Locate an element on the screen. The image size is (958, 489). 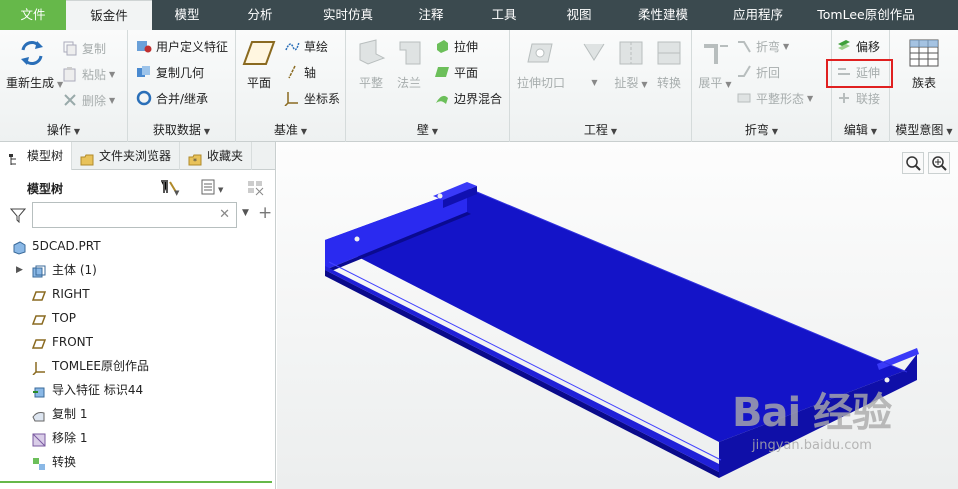
tab-view: 视图 is located at coordinates (579, 15).